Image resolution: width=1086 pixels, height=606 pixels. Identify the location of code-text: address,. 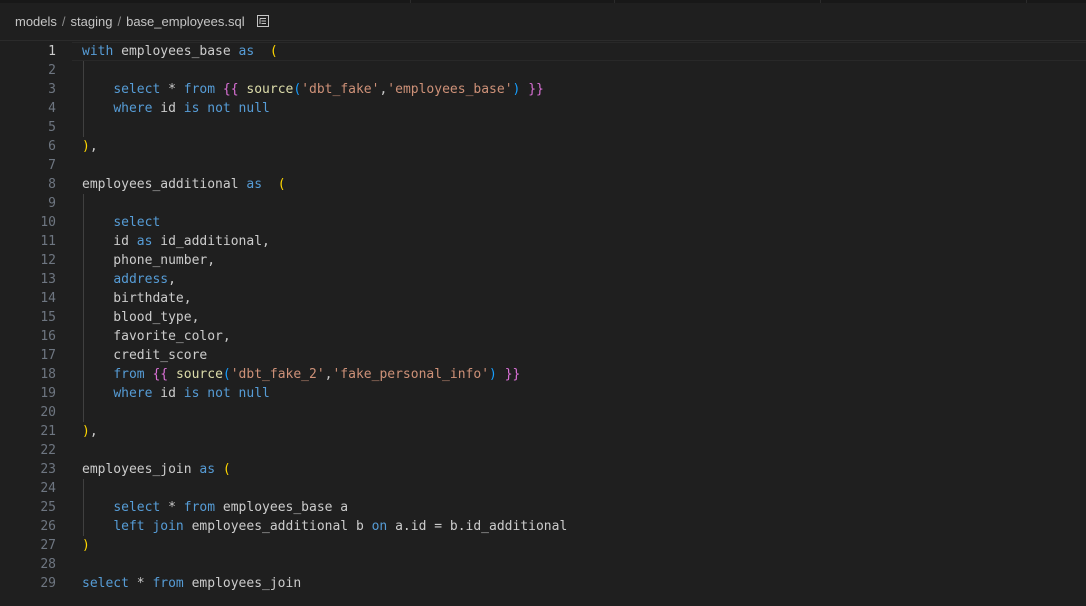
(129, 279).